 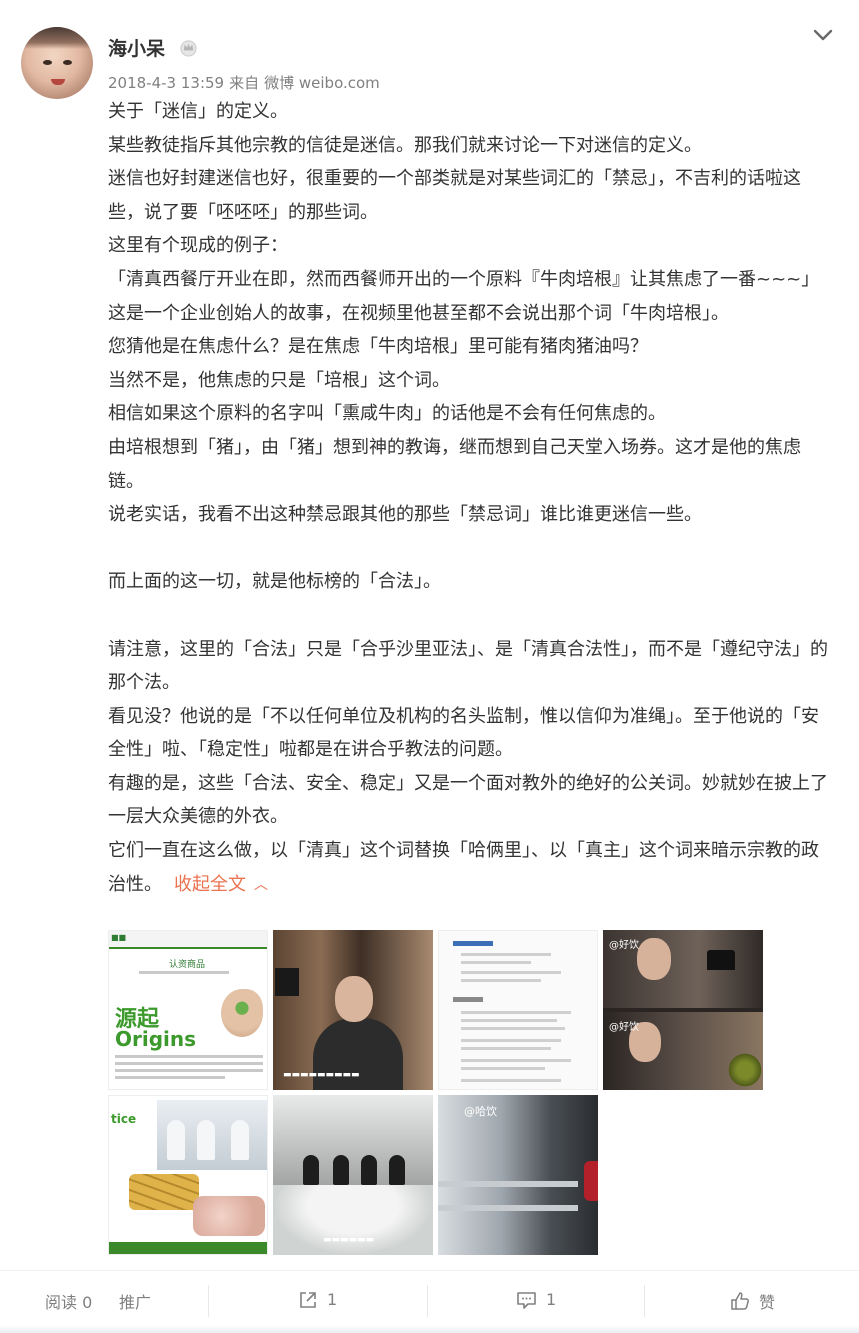 What do you see at coordinates (349, 1240) in the screenshot?
I see `video-caption: ▬▬▬▬▬▬` at bounding box center [349, 1240].